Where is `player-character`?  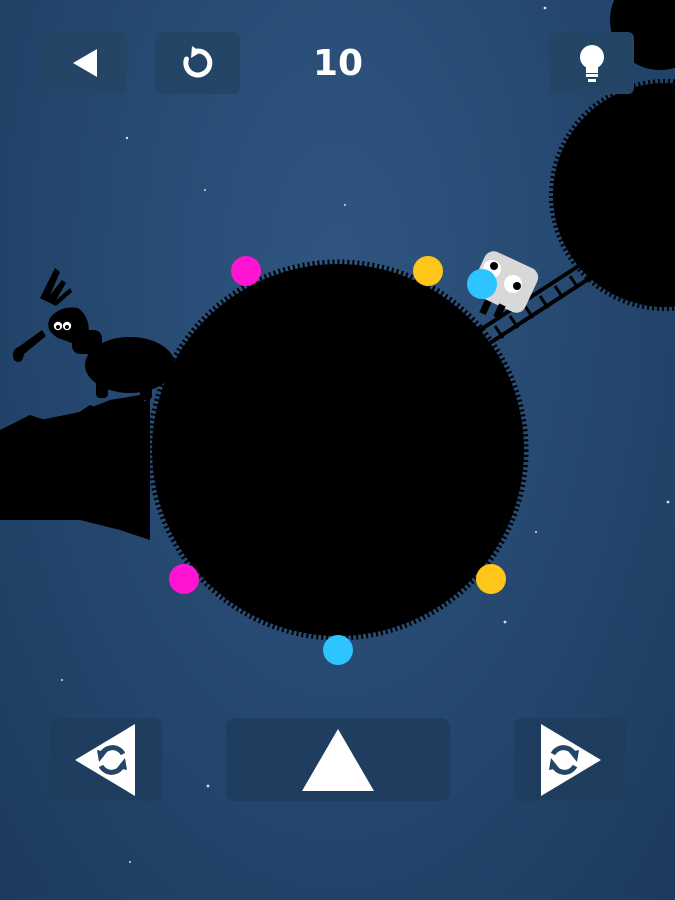
player-character is located at coordinates (504, 284).